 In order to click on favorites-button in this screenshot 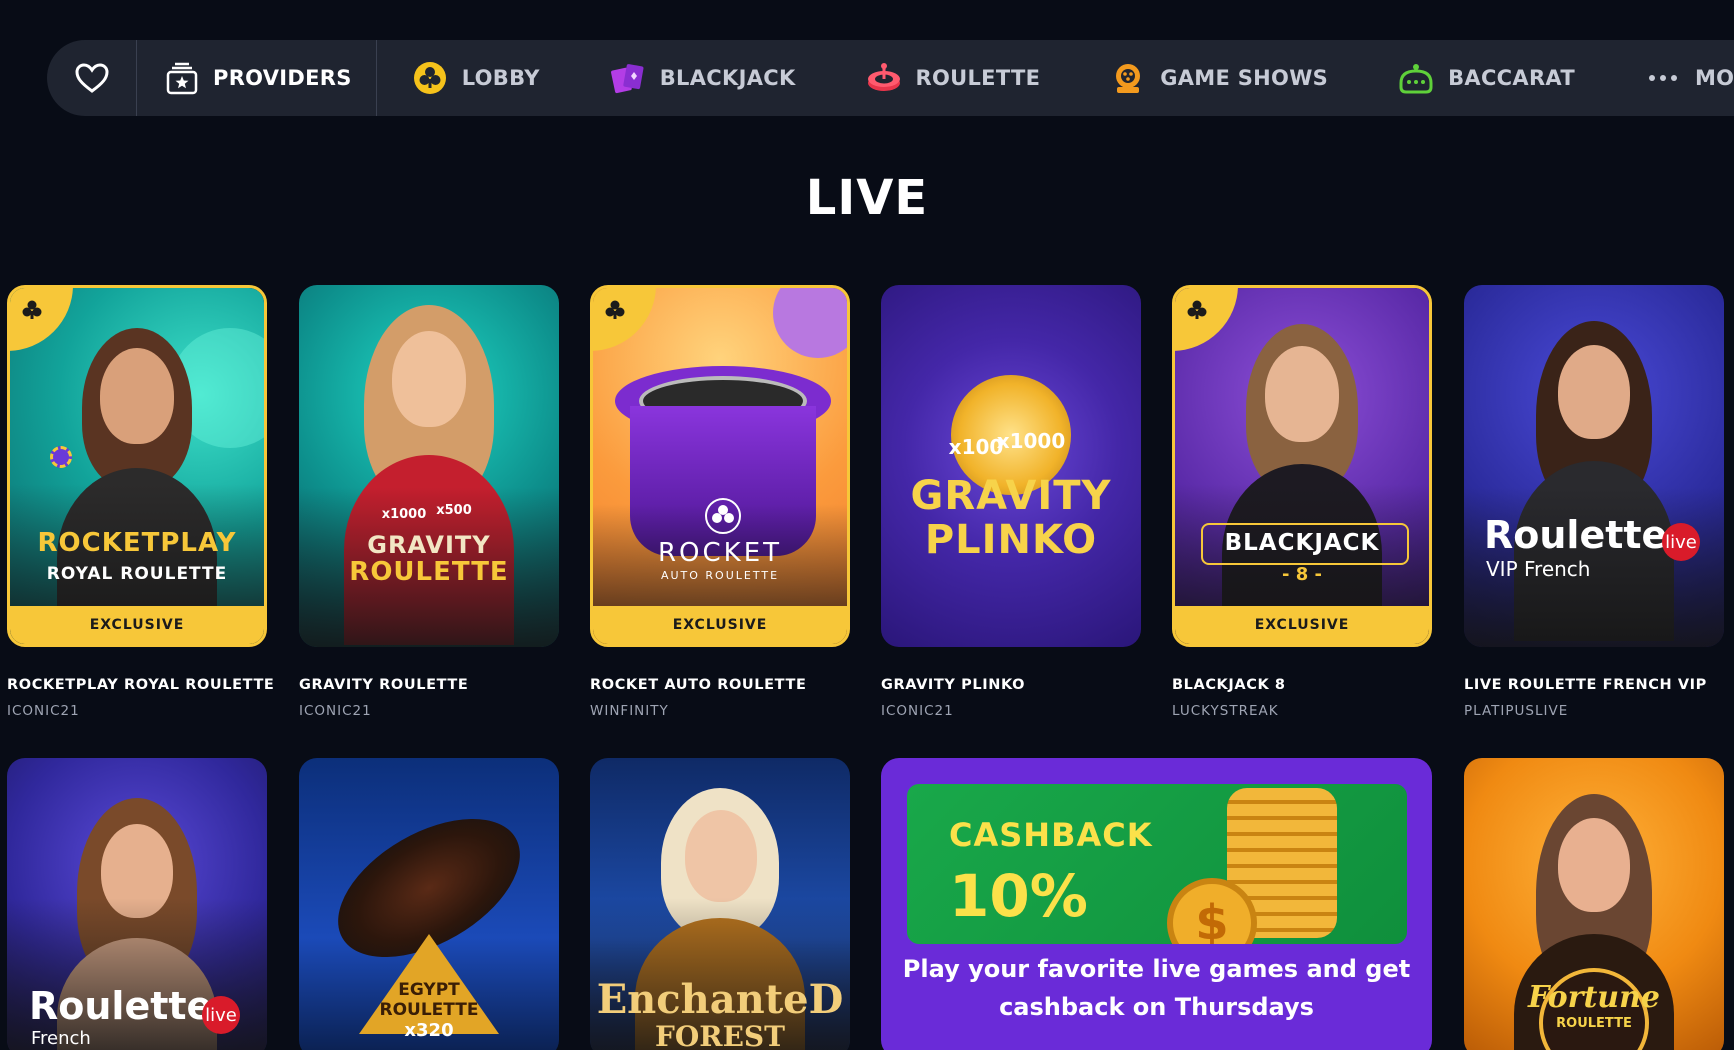, I will do `click(92, 78)`.